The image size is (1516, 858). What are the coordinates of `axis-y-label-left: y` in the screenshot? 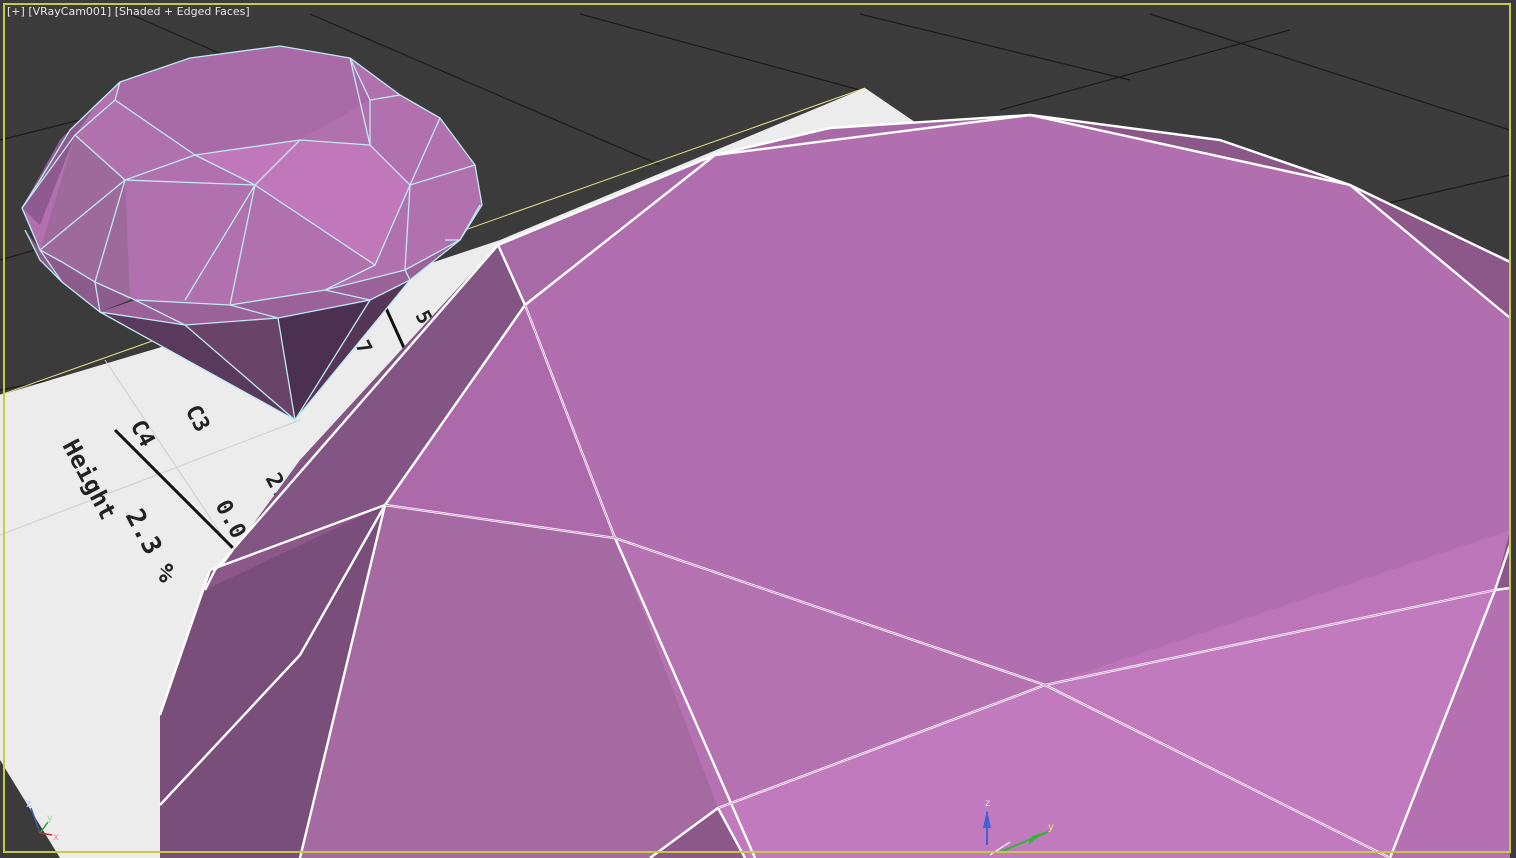 It's located at (50, 818).